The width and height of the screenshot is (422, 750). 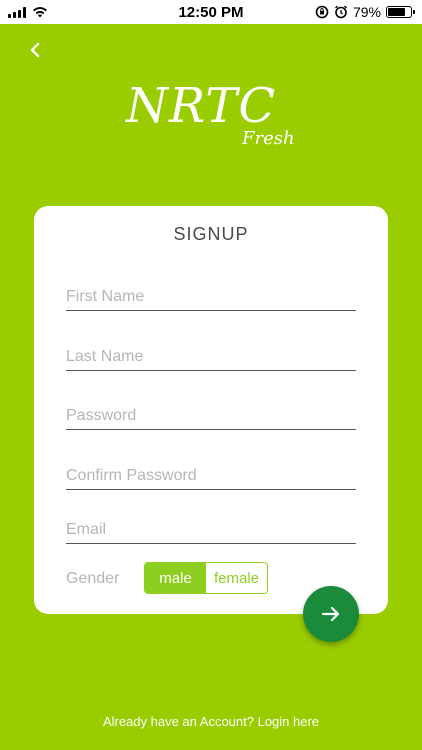 I want to click on submit-button, so click(x=331, y=614).